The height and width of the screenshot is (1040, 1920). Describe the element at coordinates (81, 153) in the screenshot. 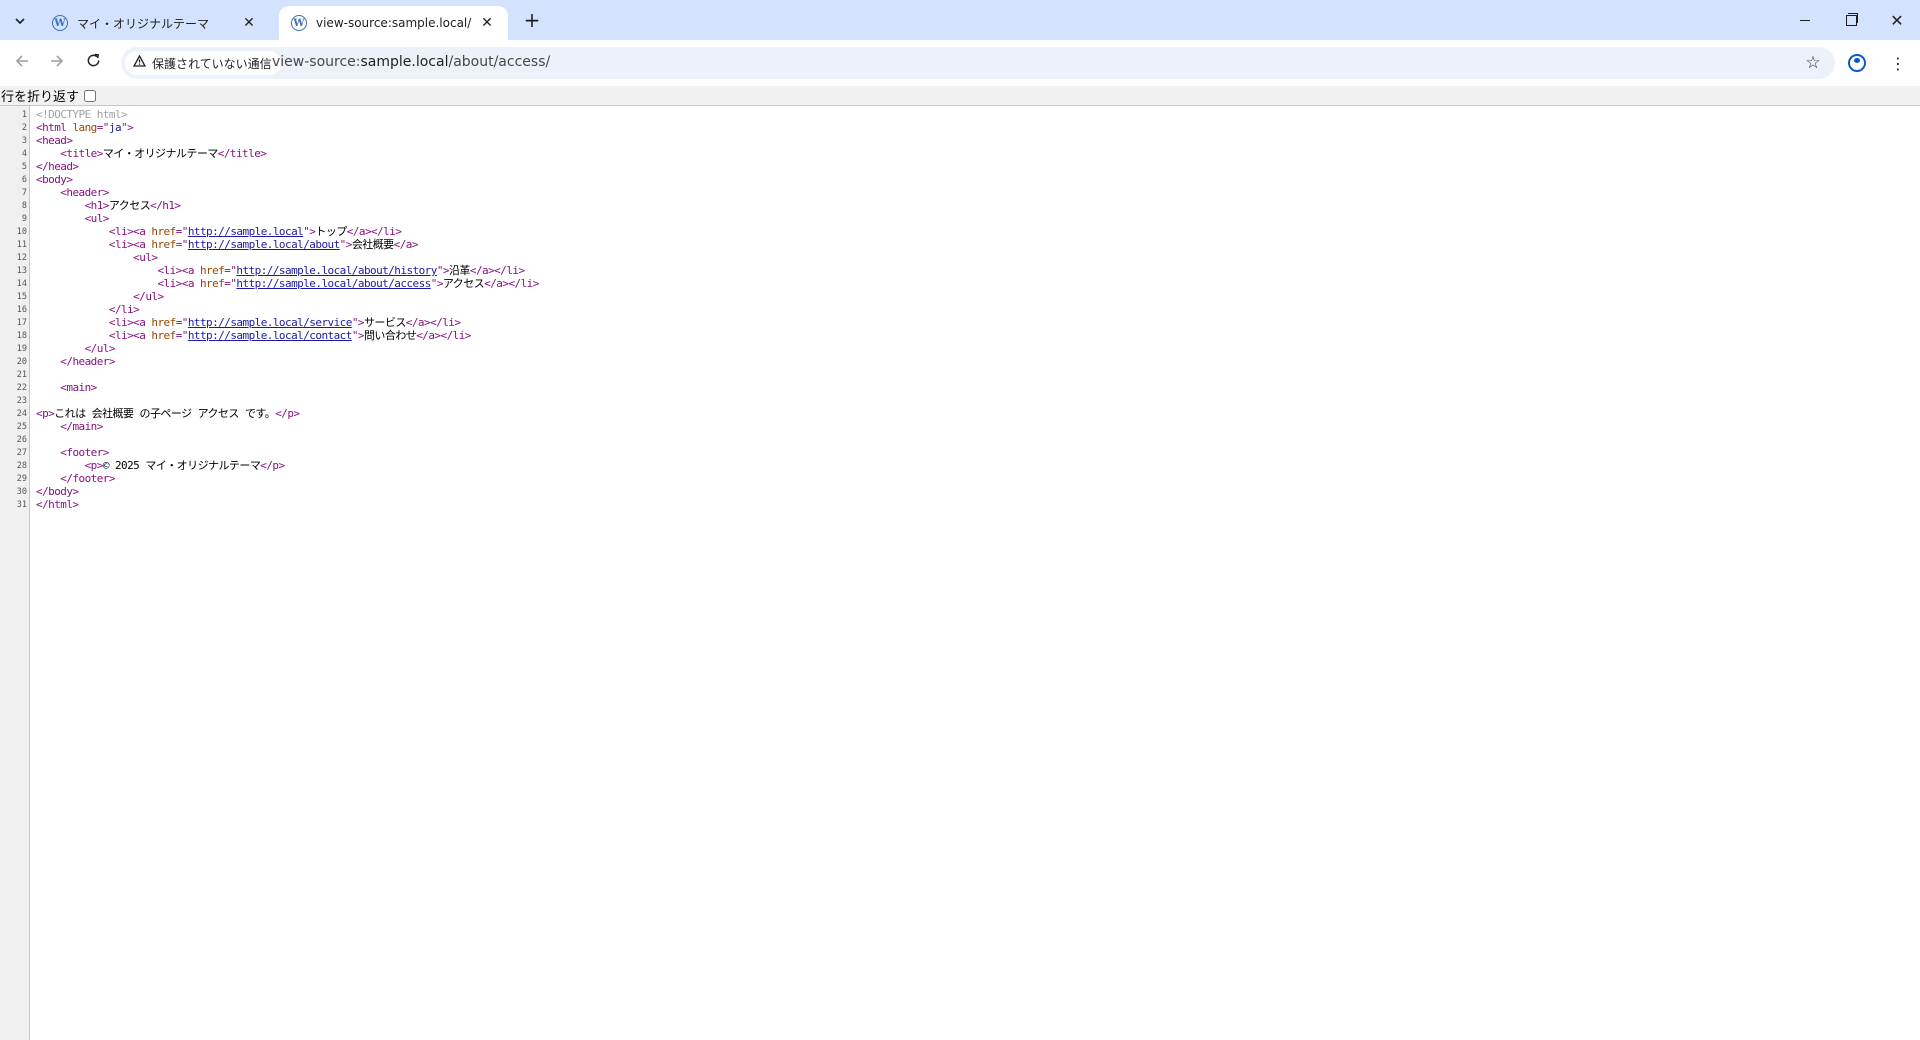

I see `source-tag: <title>` at that location.